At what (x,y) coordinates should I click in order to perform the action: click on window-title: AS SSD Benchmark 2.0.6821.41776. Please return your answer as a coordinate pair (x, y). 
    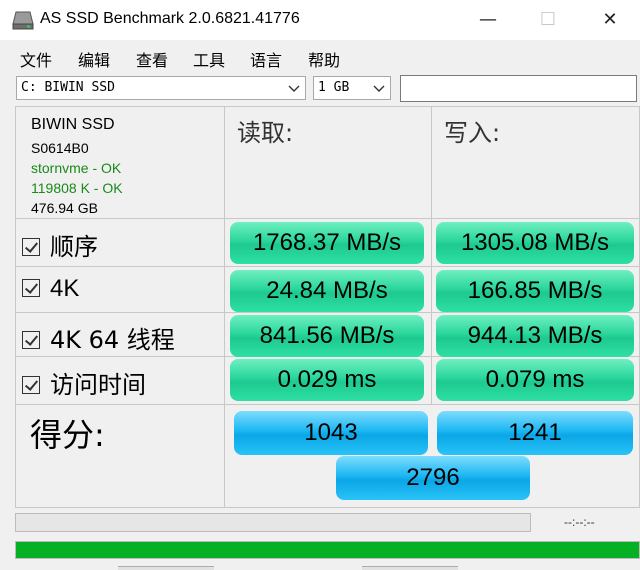
    Looking at the image, I should click on (170, 18).